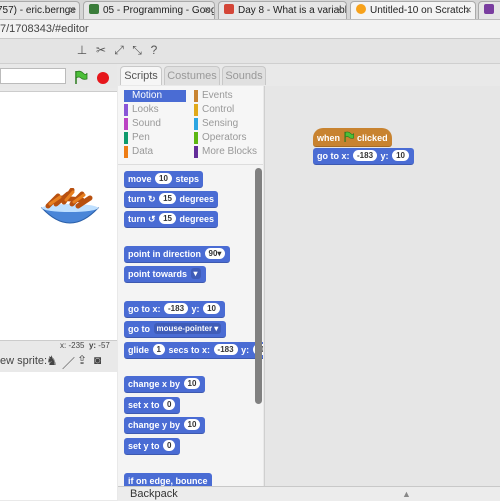  Describe the element at coordinates (58, 436) in the screenshot. I see `sprite-pane` at that location.